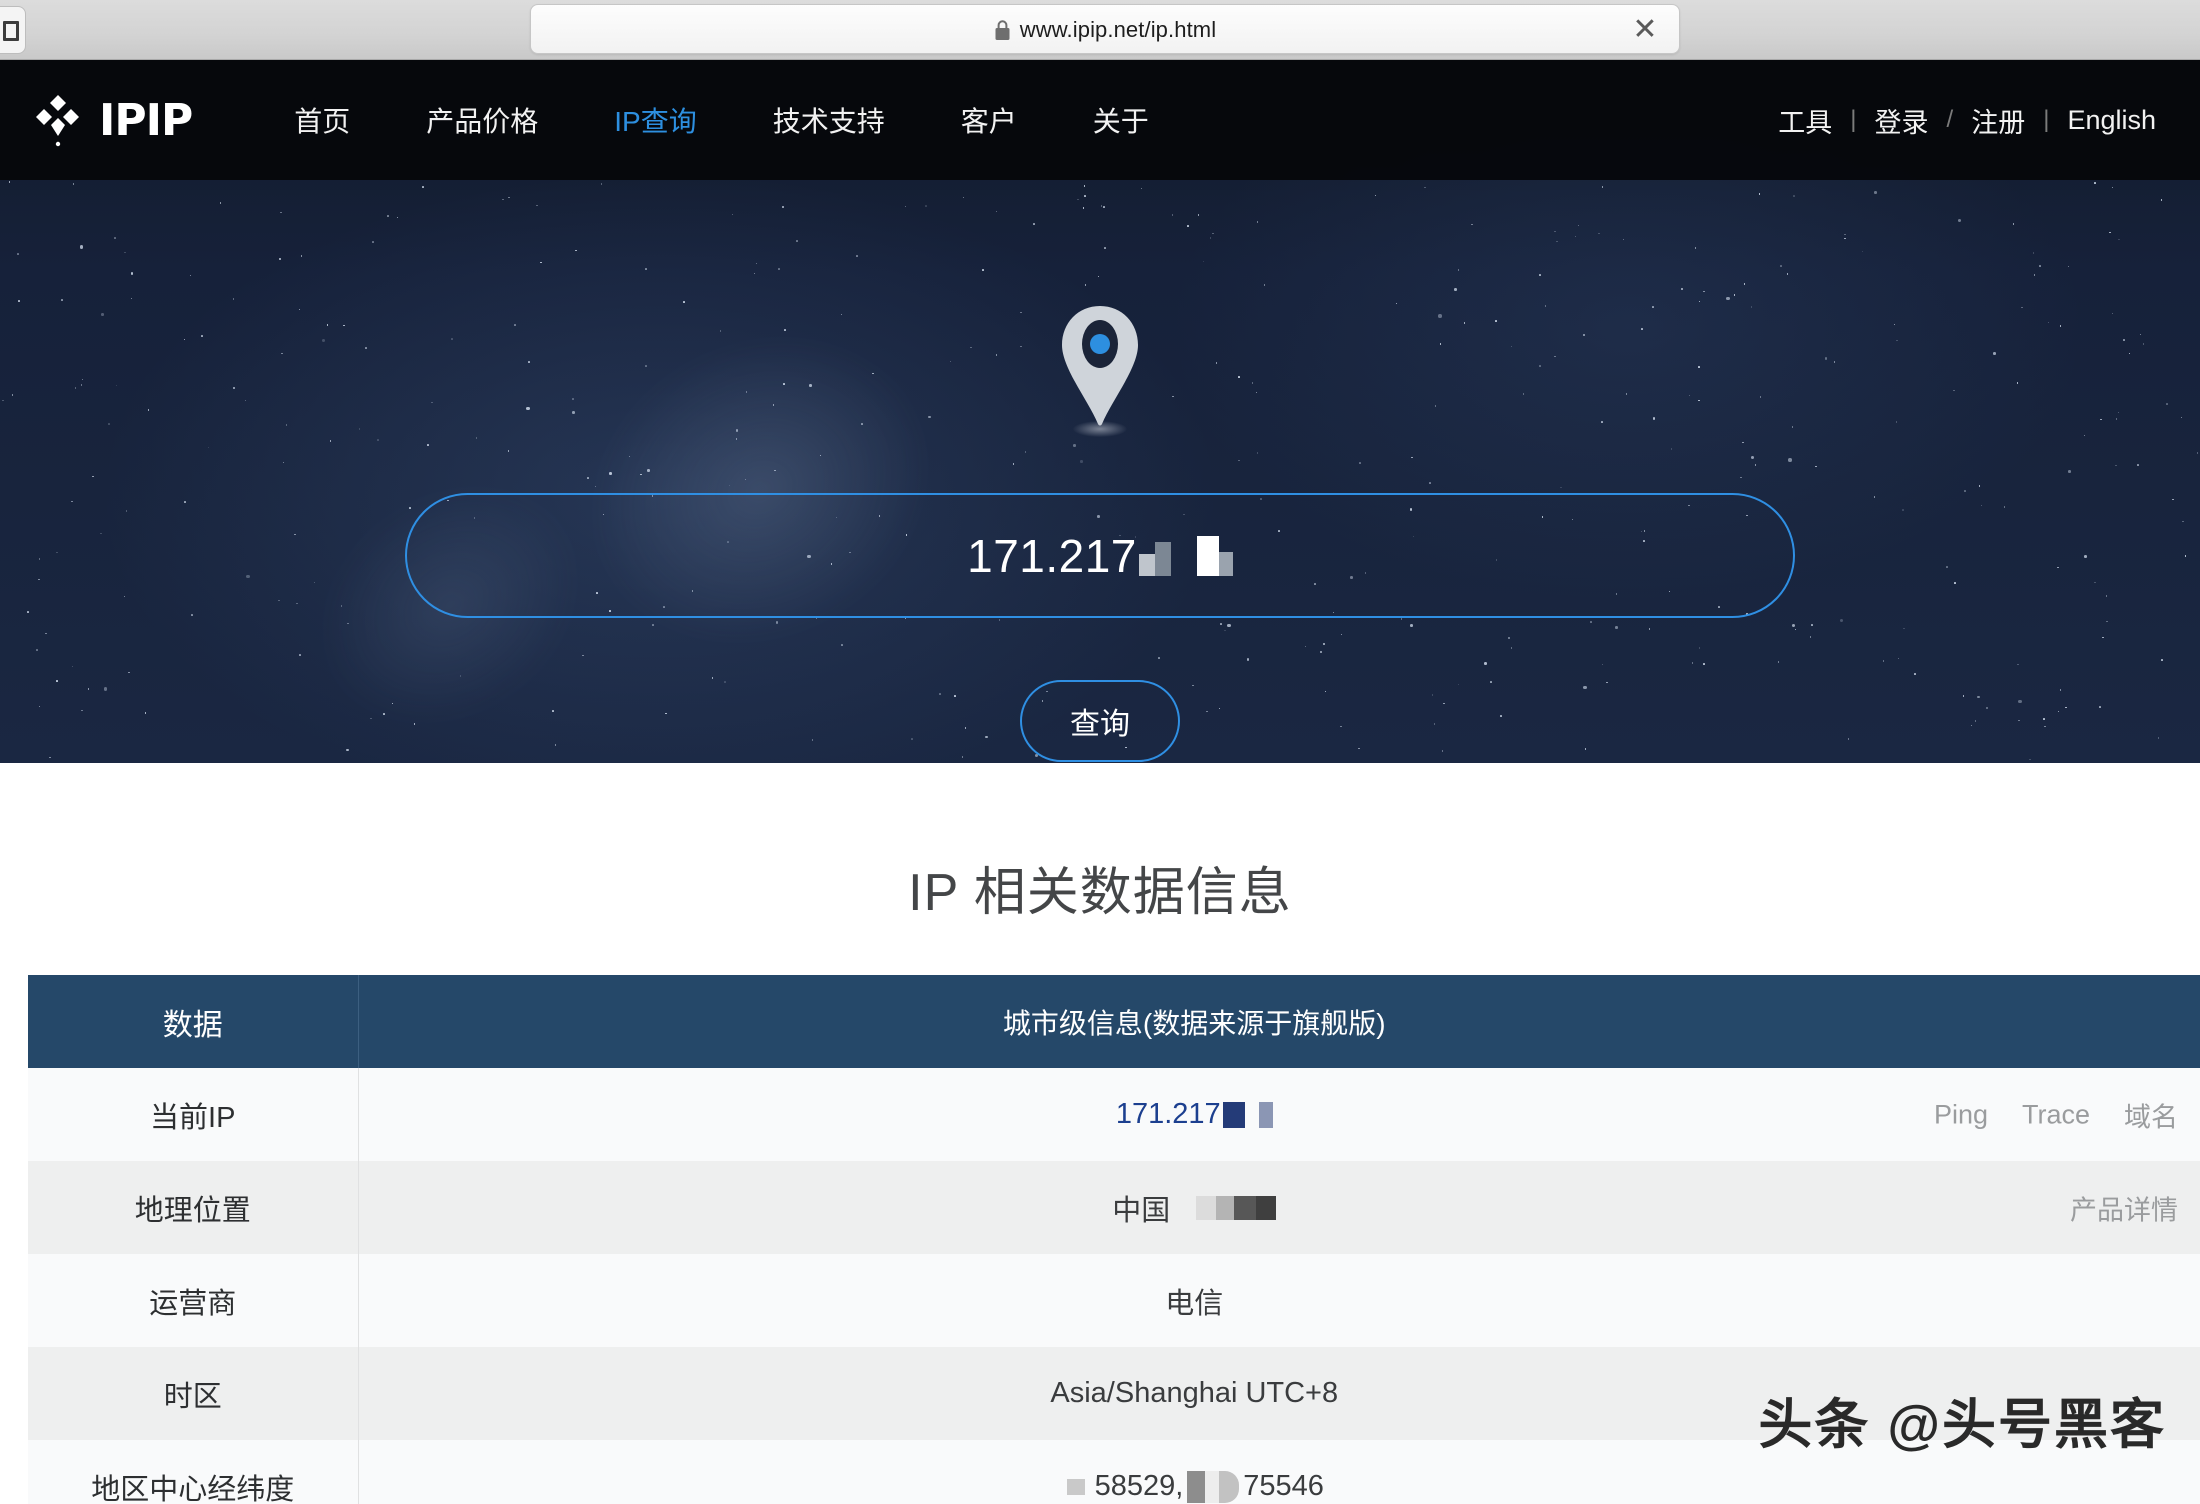 This screenshot has width=2200, height=1504. What do you see at coordinates (1139, 1486) in the screenshot?
I see `latlng-part-1: 58529,` at bounding box center [1139, 1486].